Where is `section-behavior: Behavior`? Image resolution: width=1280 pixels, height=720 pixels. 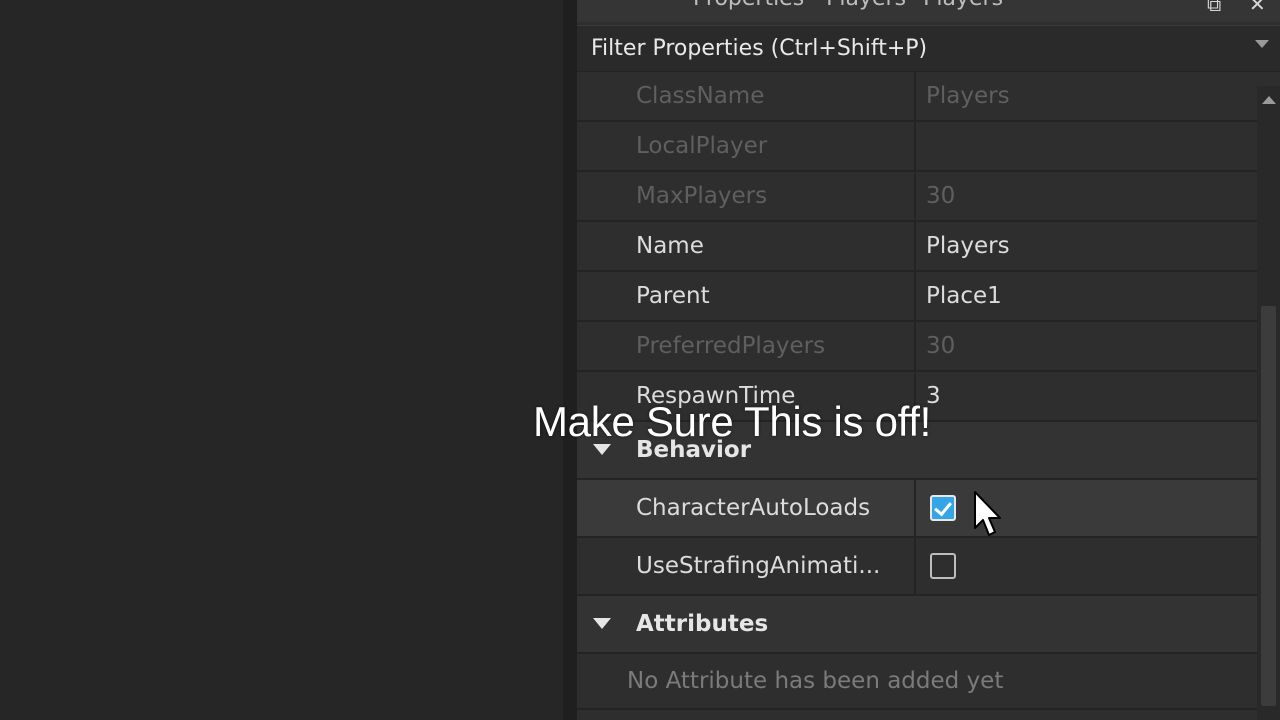
section-behavior: Behavior is located at coordinates (917, 451).